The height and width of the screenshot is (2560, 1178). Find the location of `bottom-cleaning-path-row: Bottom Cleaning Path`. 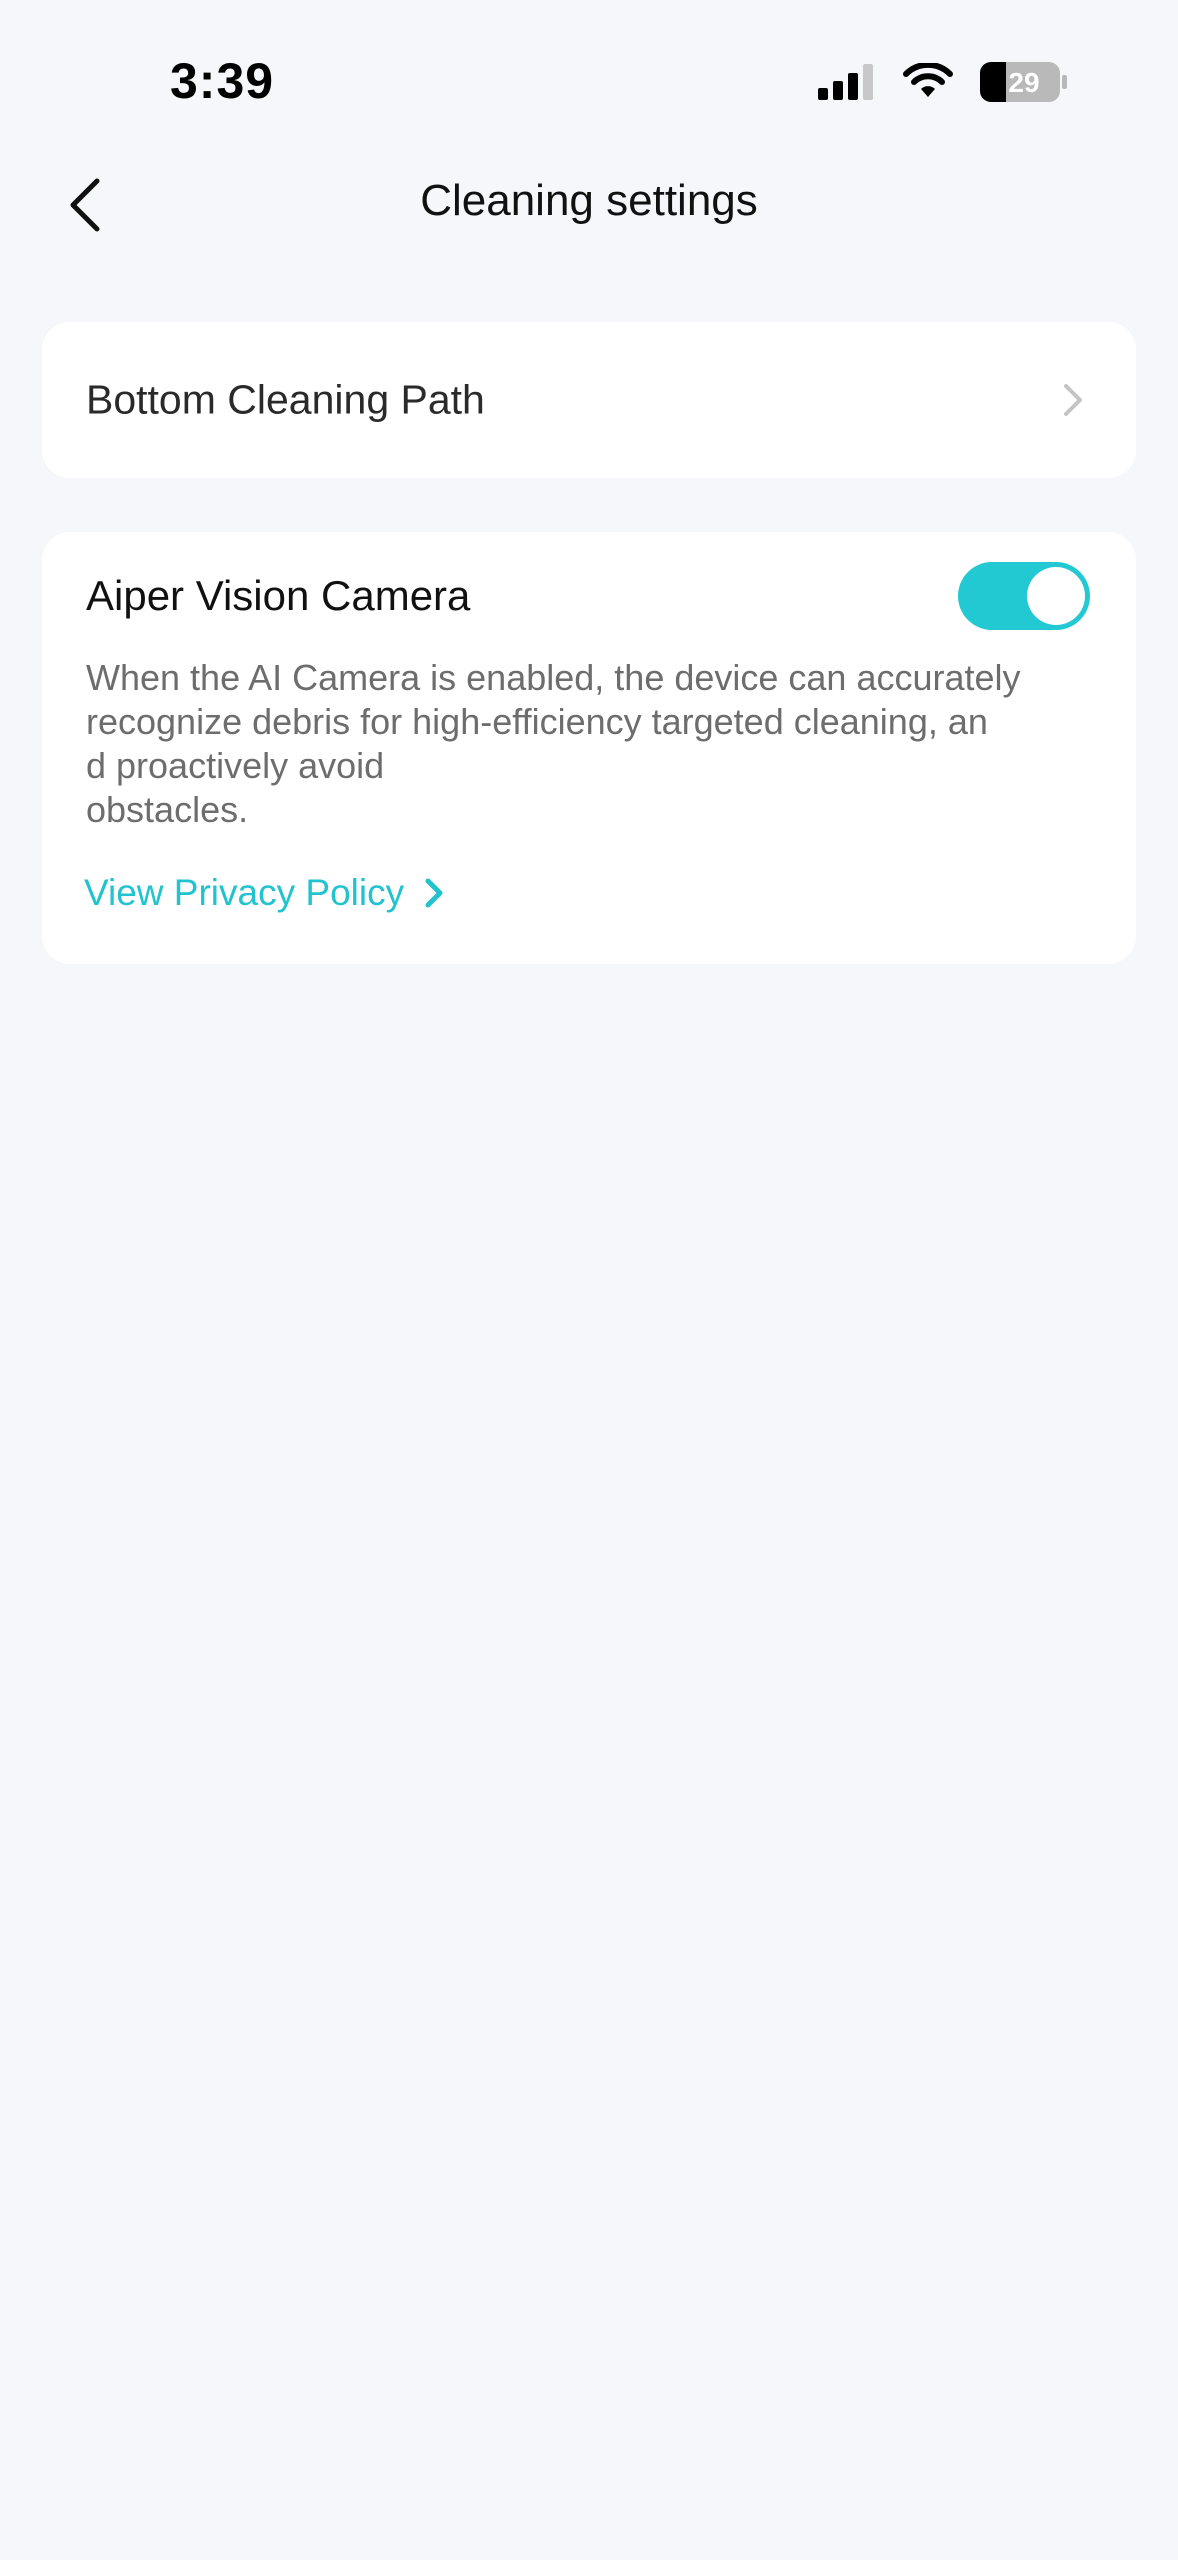

bottom-cleaning-path-row: Bottom Cleaning Path is located at coordinates (589, 400).